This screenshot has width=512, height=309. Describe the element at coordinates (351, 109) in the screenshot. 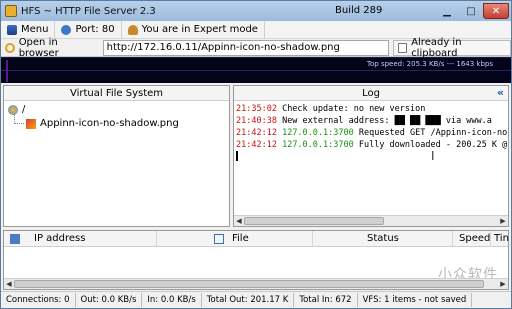

I see `log-text: Check update: no new version` at that location.